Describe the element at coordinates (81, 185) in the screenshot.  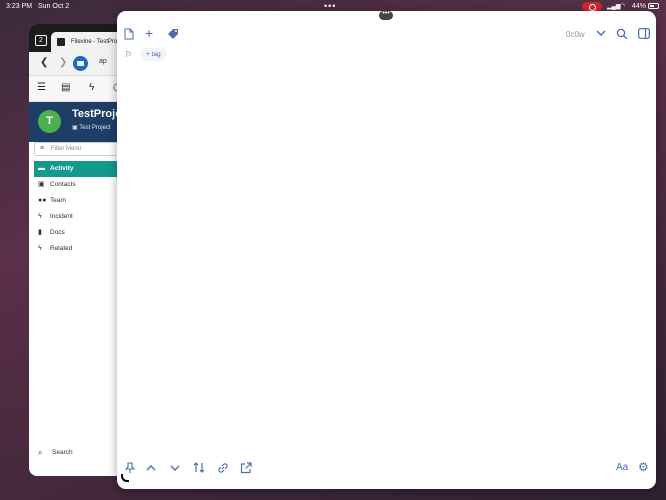
I see `menu-item-contacts: ▣ Contacts` at that location.